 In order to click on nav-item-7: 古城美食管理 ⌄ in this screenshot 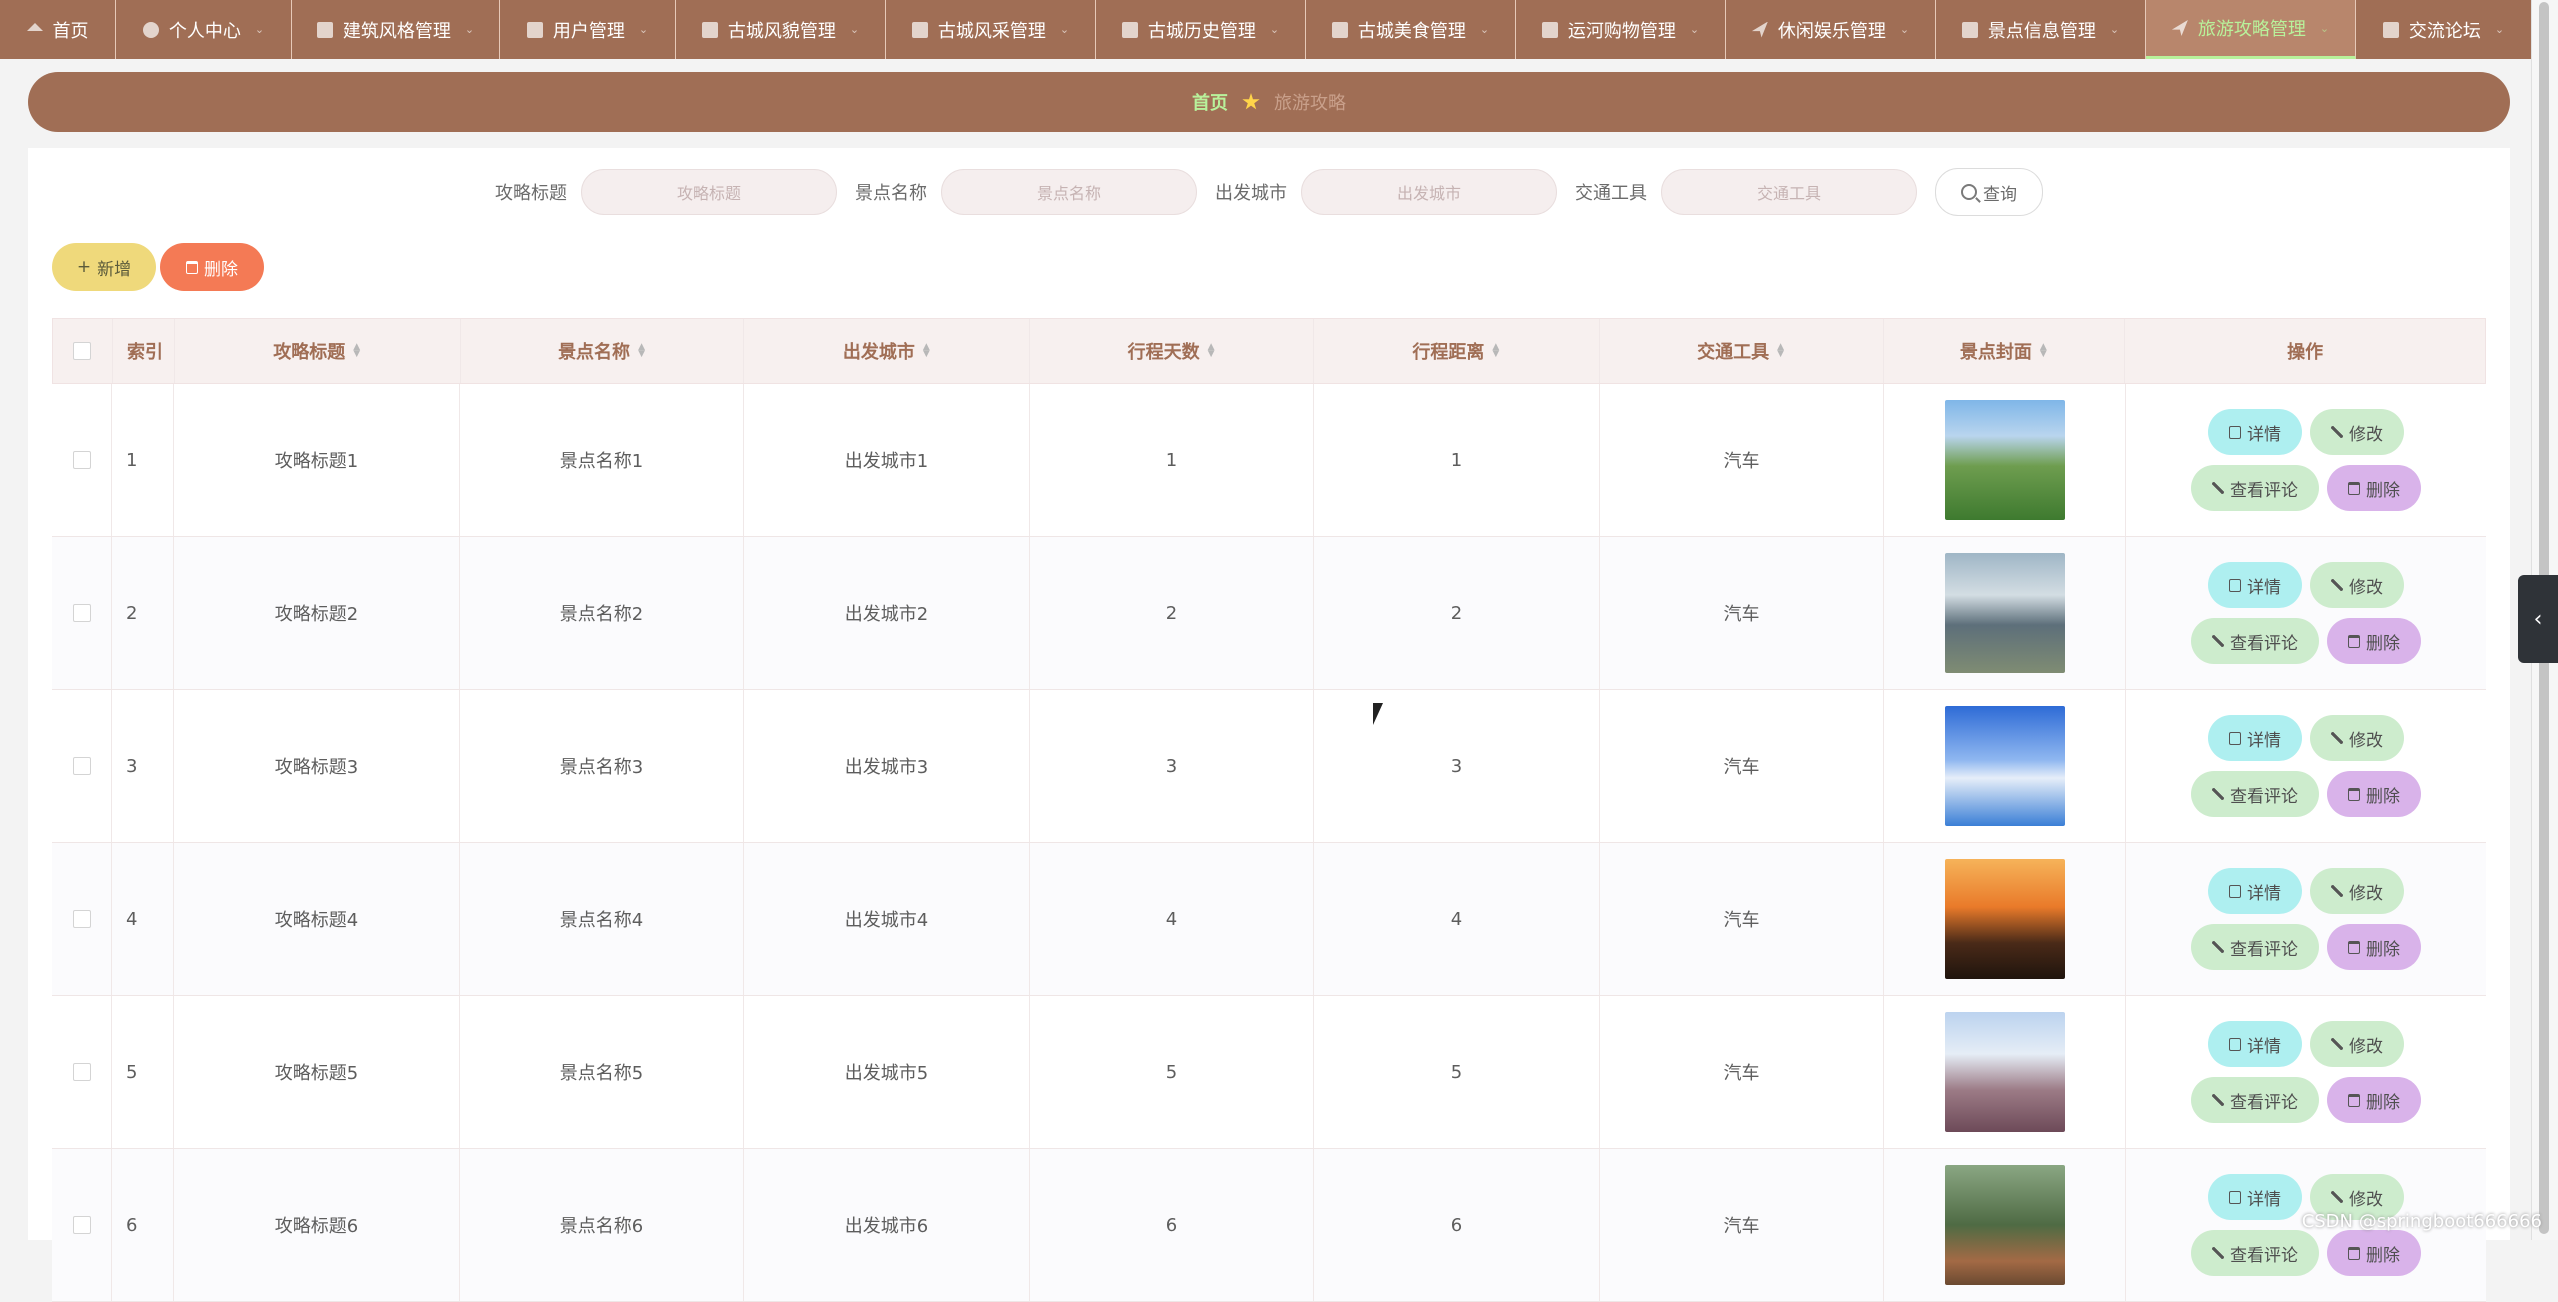, I will do `click(1411, 29)`.